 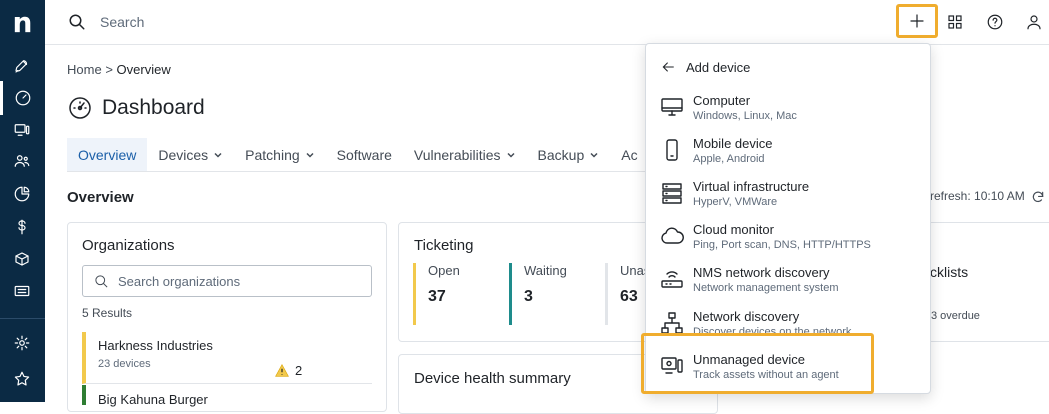 What do you see at coordinates (22, 194) in the screenshot?
I see `pie-chart-icon` at bounding box center [22, 194].